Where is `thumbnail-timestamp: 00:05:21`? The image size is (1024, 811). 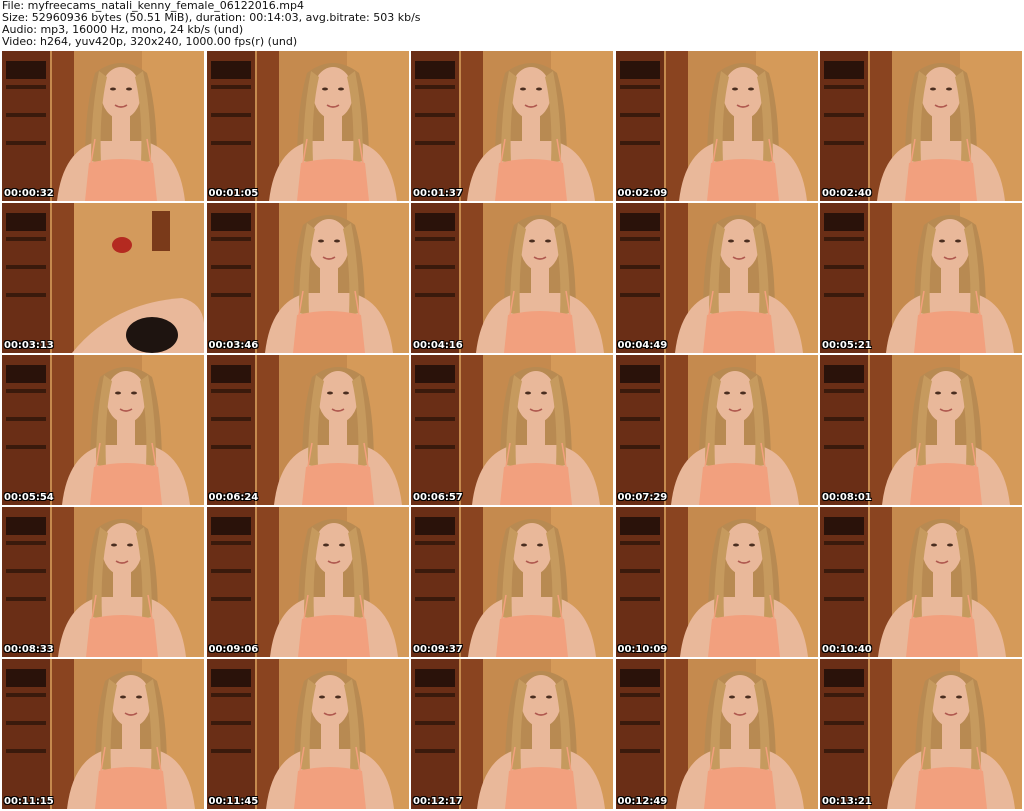
thumbnail-timestamp: 00:05:21 is located at coordinates (847, 345).